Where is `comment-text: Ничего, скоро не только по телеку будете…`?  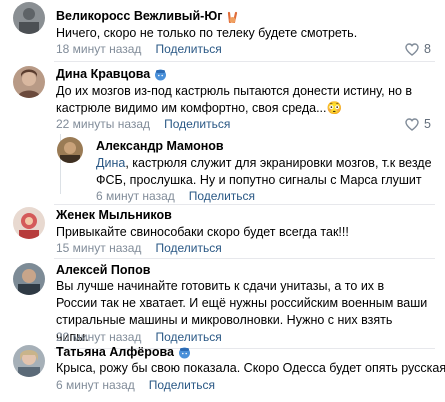
comment-text: Ничего, скоро не только по телеку будете… is located at coordinates (207, 33).